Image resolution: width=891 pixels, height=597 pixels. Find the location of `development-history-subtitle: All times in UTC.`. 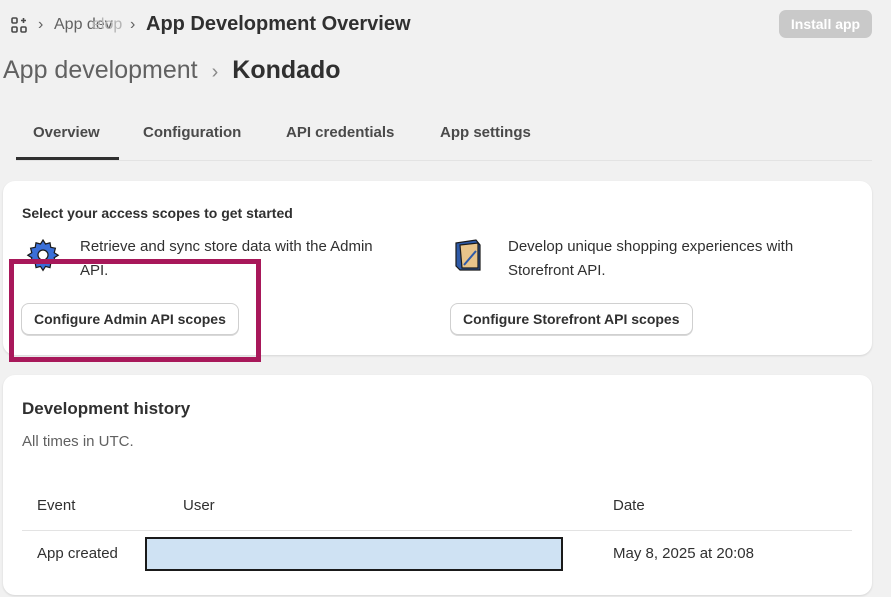

development-history-subtitle: All times in UTC. is located at coordinates (78, 441).